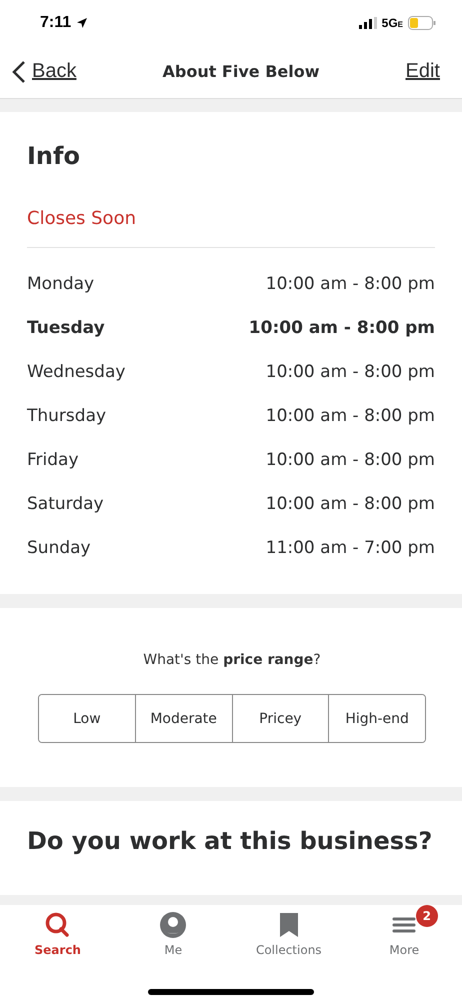 The width and height of the screenshot is (462, 1000). What do you see at coordinates (392, 23) in the screenshot?
I see `network-label: 5GE` at bounding box center [392, 23].